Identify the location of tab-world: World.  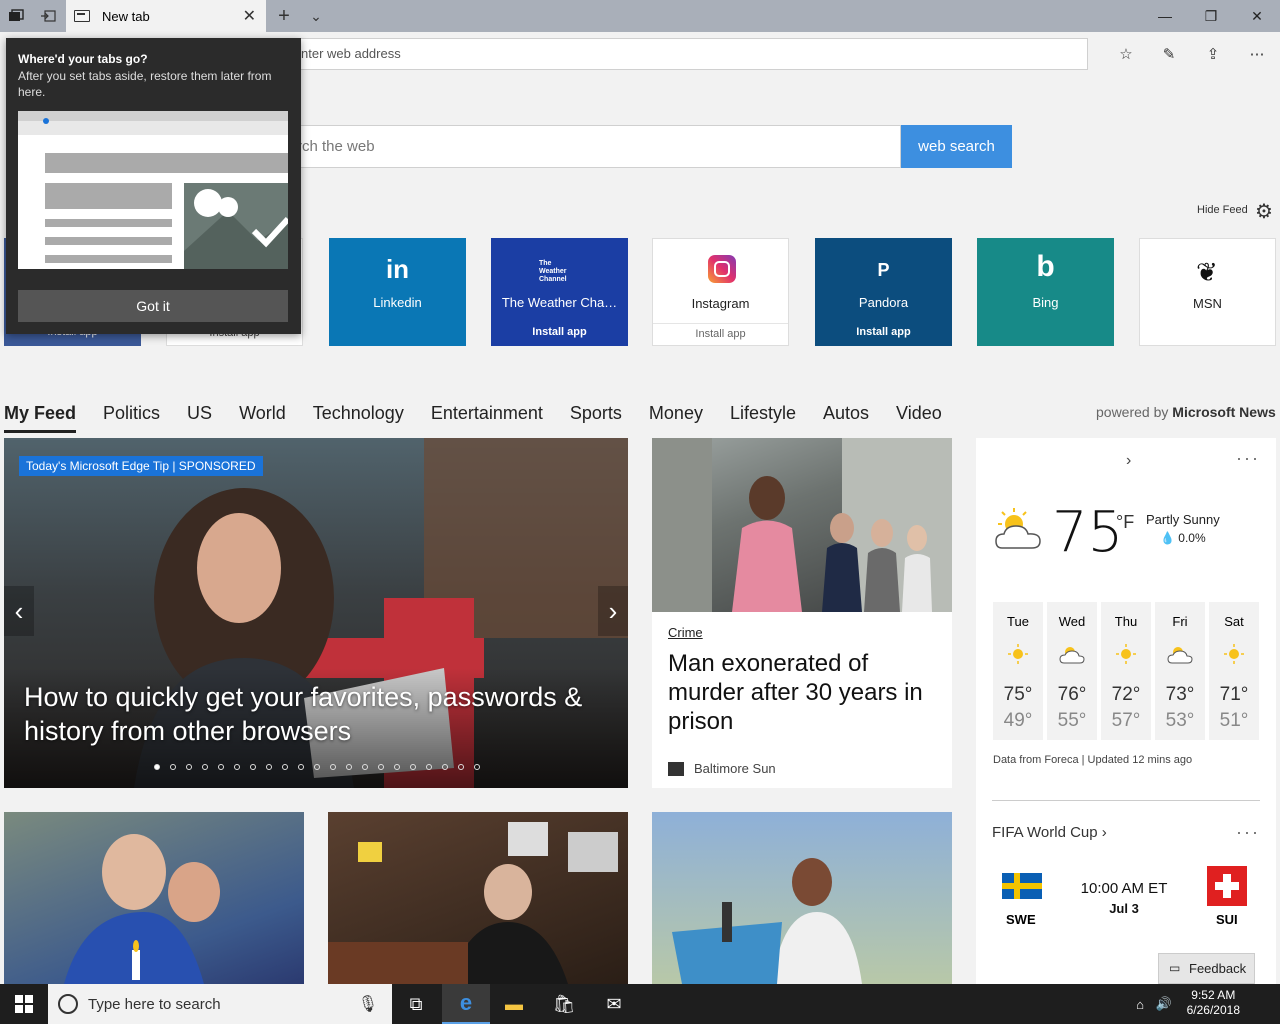
(262, 415).